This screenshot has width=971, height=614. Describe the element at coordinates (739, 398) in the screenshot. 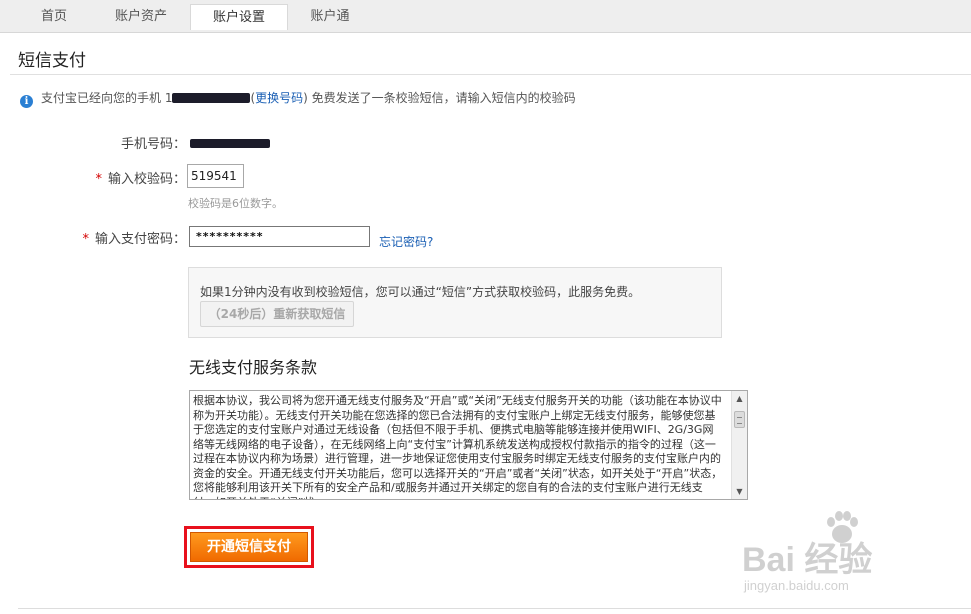

I see `scroll-up-icon: ▲` at that location.